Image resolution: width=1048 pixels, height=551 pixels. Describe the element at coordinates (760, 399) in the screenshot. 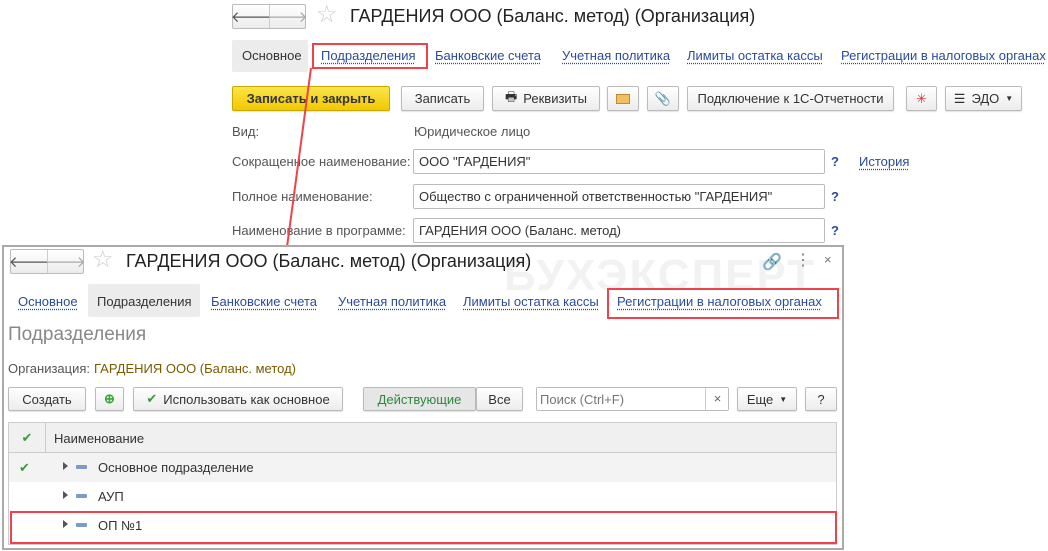

I see `more-label: Еще` at that location.